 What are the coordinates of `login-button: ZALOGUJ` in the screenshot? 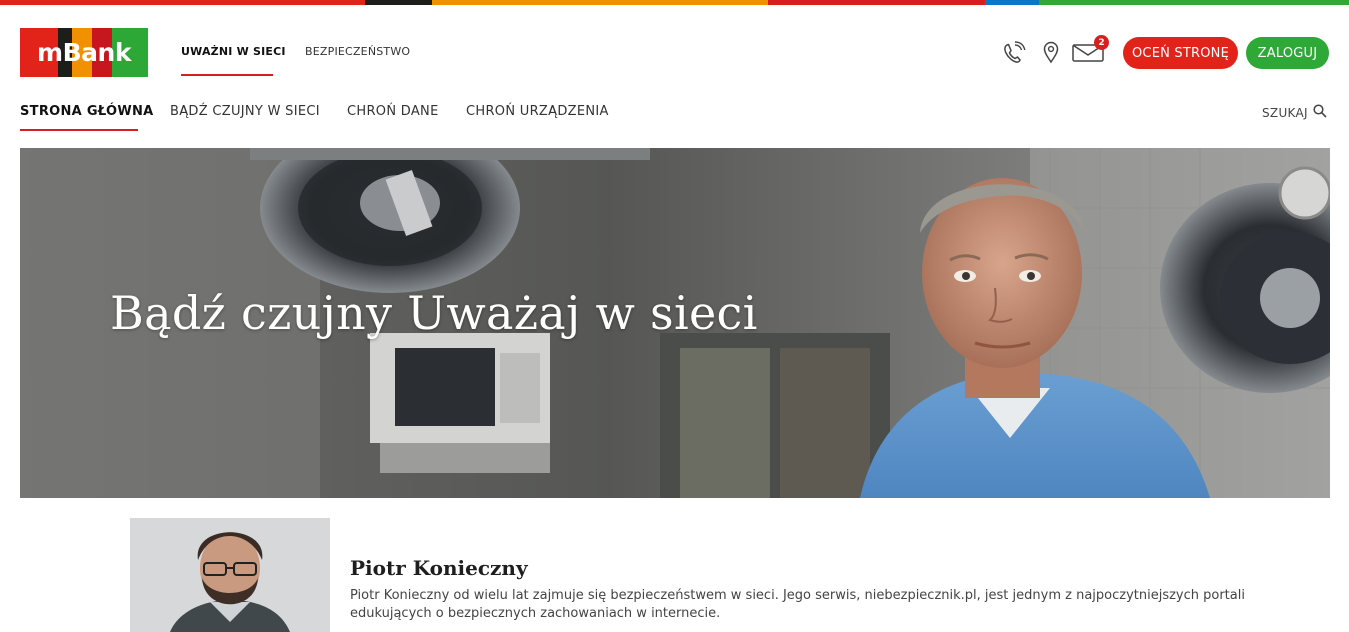 It's located at (1287, 53).